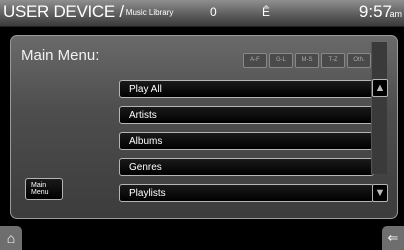 The height and width of the screenshot is (250, 404). Describe the element at coordinates (379, 108) in the screenshot. I see `scroll-track` at that location.